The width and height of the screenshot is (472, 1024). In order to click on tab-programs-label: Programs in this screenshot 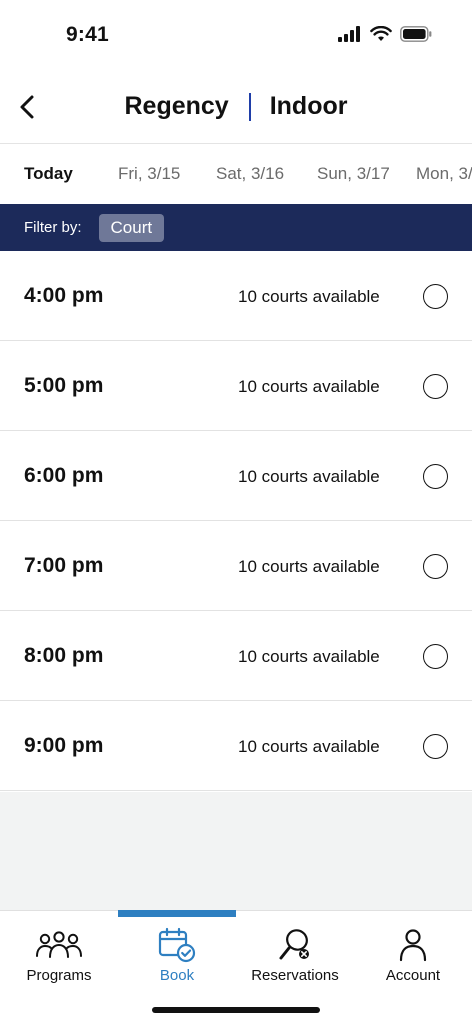, I will do `click(59, 975)`.